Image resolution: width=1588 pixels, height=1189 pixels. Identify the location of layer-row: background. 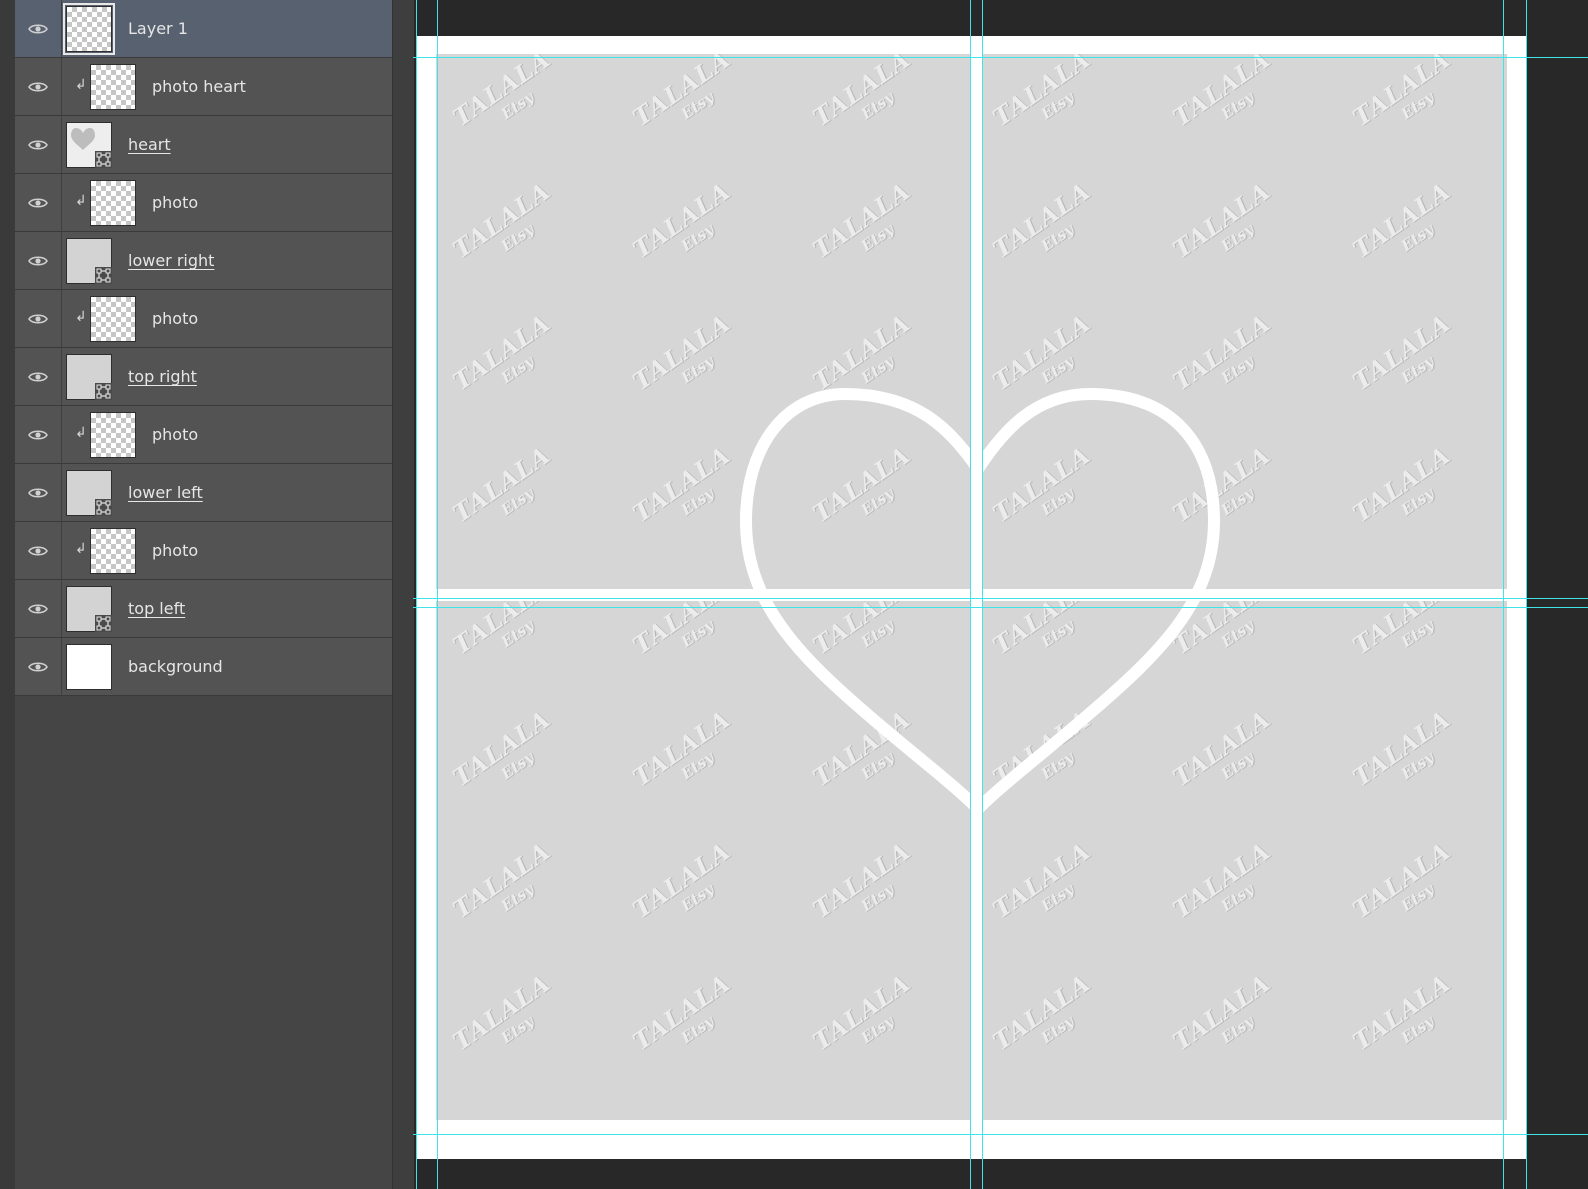
(203, 667).